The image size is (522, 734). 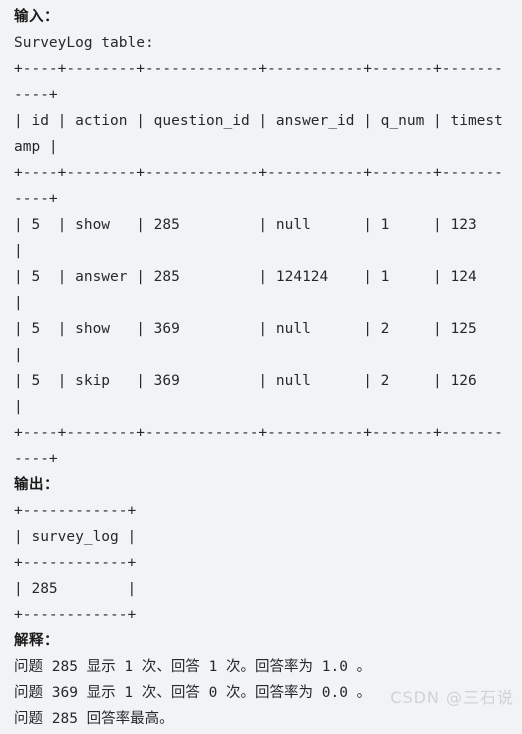 What do you see at coordinates (245, 290) in the screenshot?
I see `table-row: | 5 | answer | 285 | 124124 | 1 | 124 |` at bounding box center [245, 290].